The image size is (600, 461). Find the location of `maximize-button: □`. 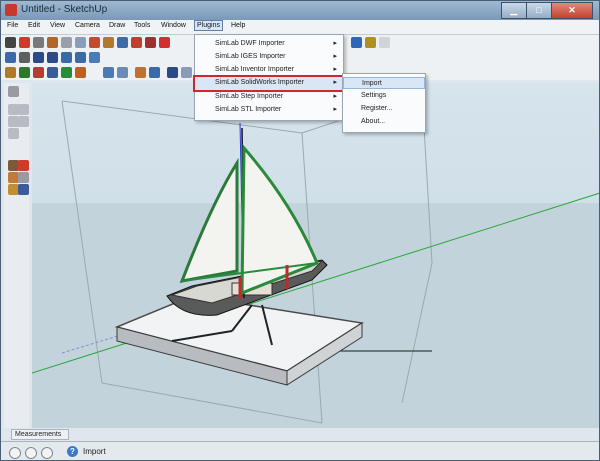

maximize-button: □ is located at coordinates (539, 10).